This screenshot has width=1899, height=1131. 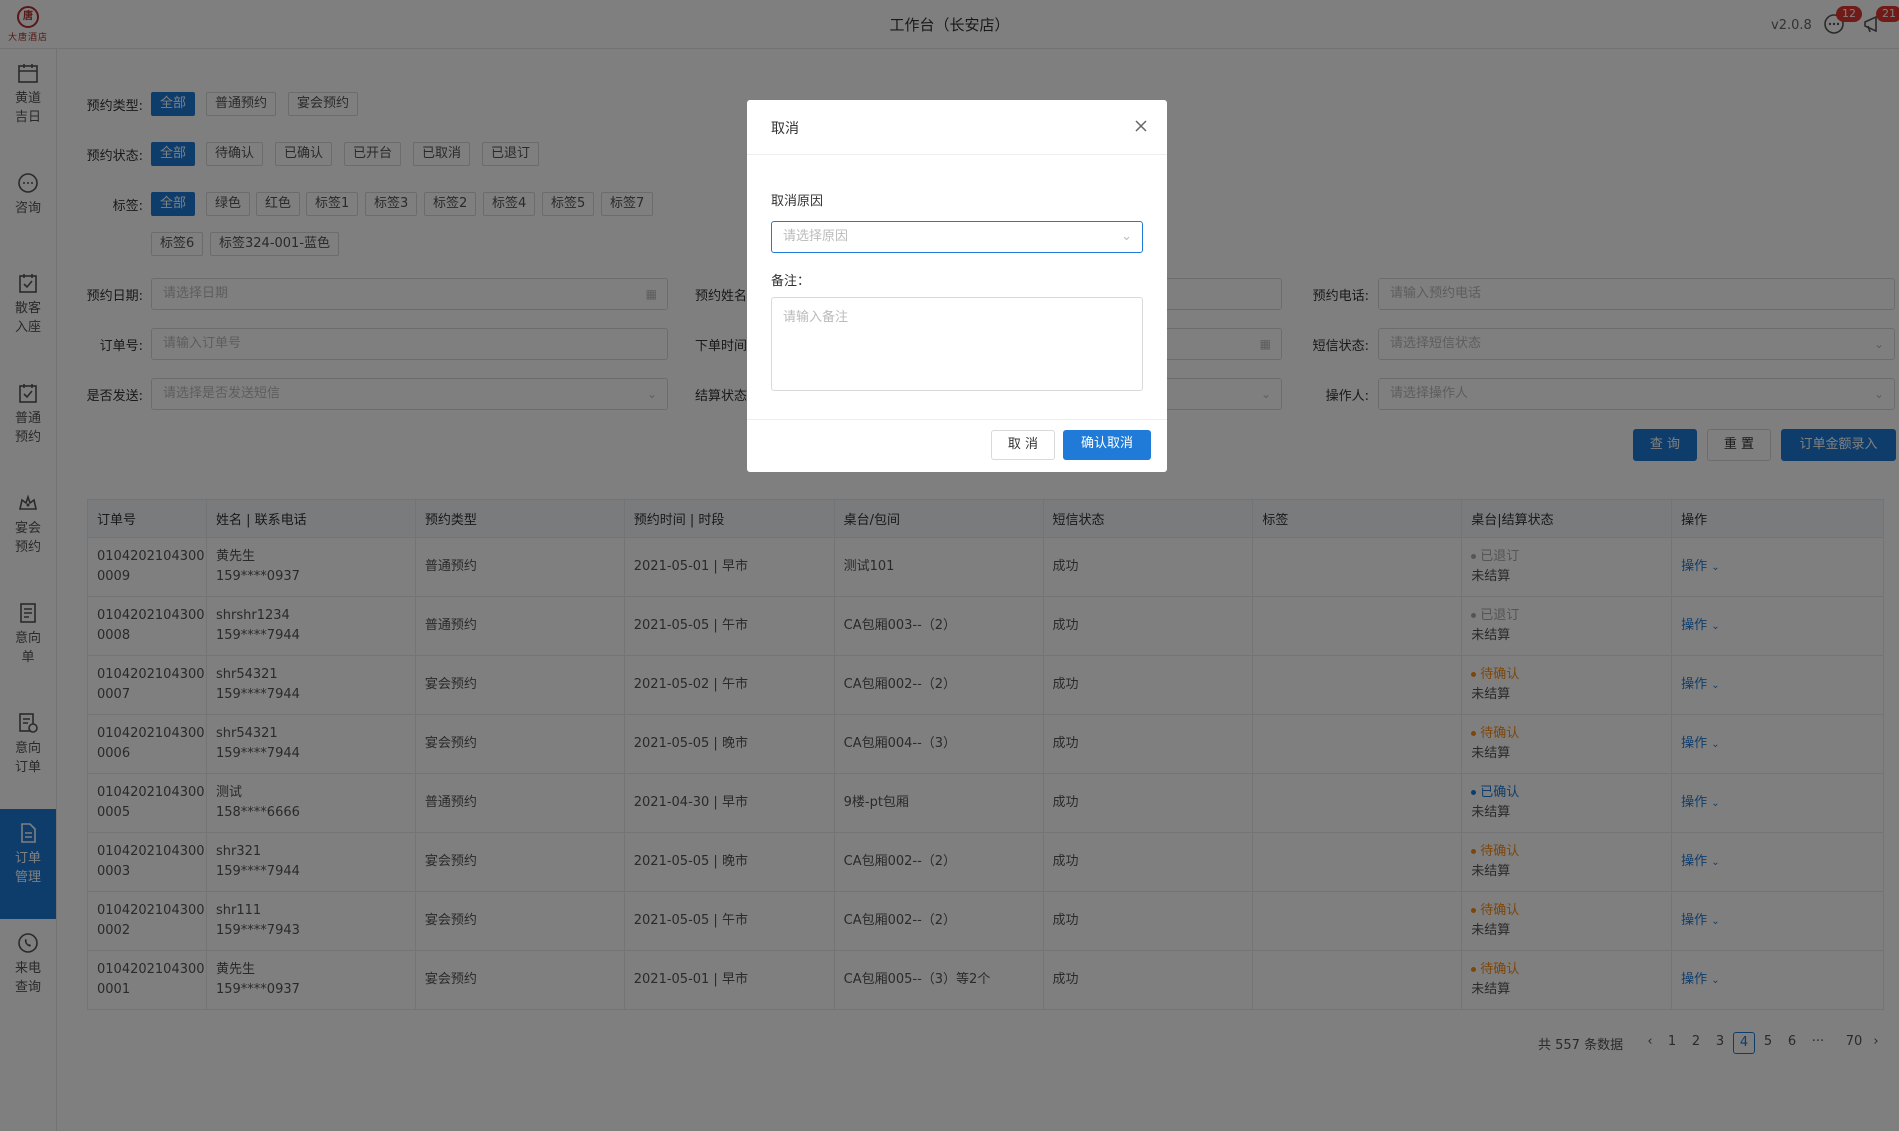 I want to click on remark-textarea: 请输入备注, so click(x=957, y=344).